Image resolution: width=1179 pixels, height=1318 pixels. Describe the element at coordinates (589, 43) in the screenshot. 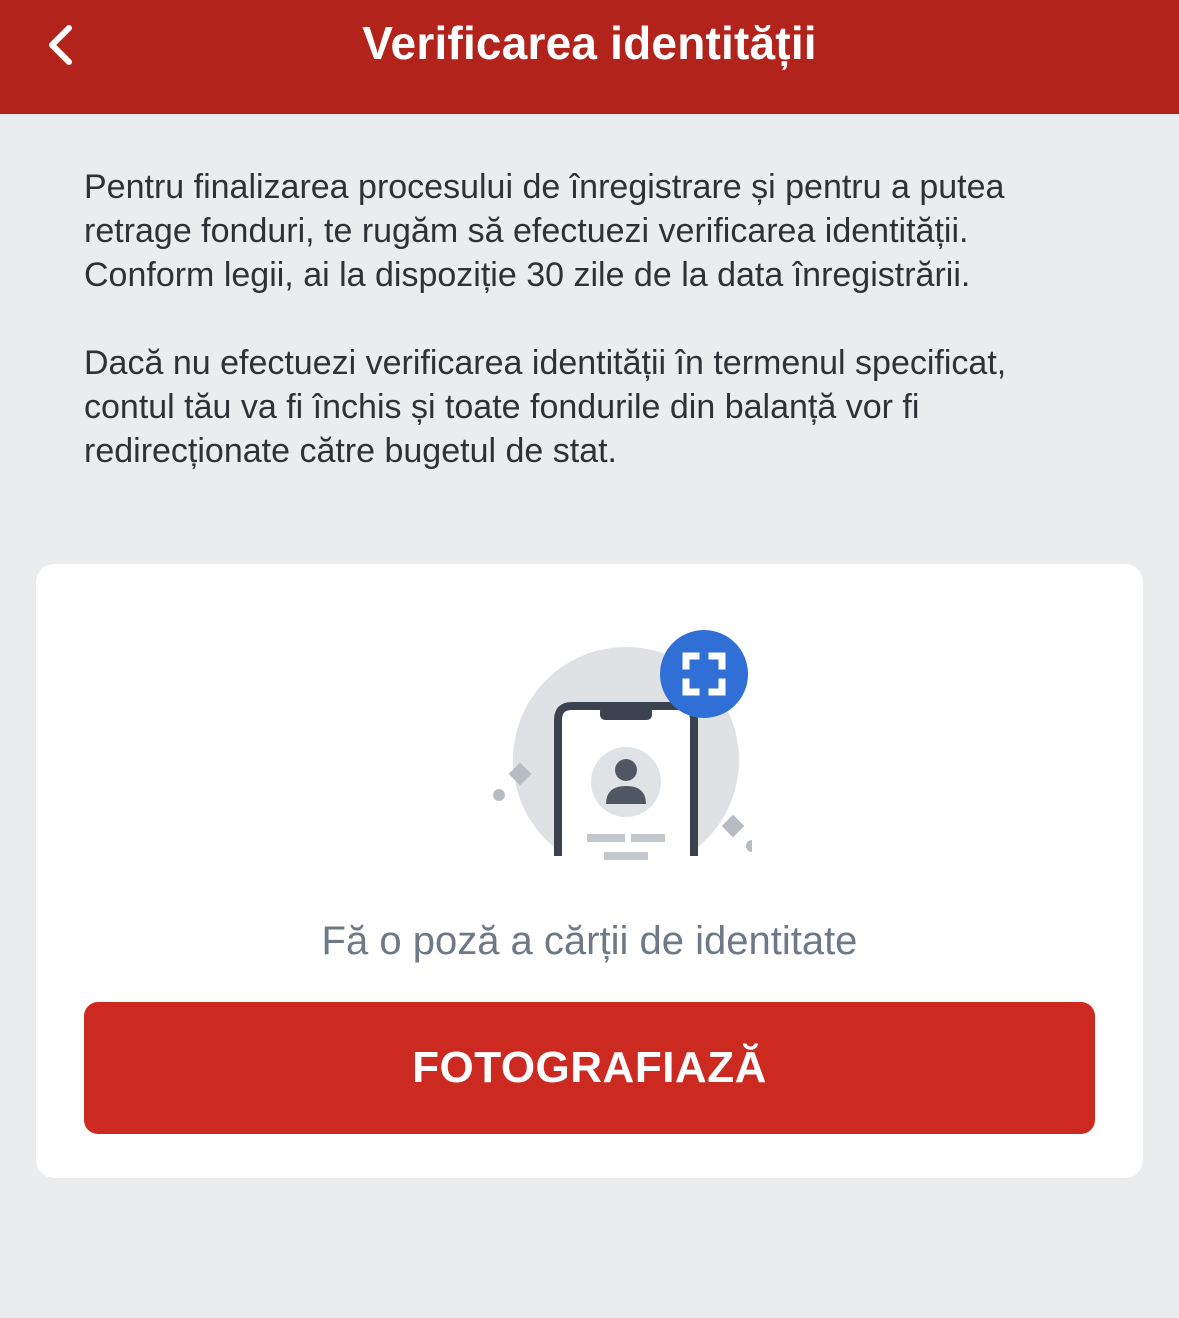

I see `page-title: Verificarea identității` at that location.